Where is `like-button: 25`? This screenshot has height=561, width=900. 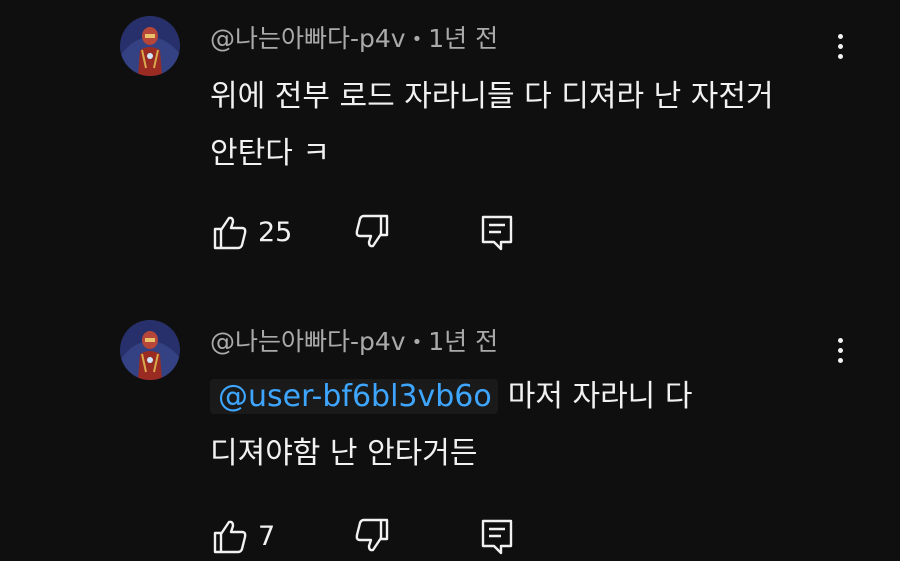
like-button: 25 is located at coordinates (257, 232).